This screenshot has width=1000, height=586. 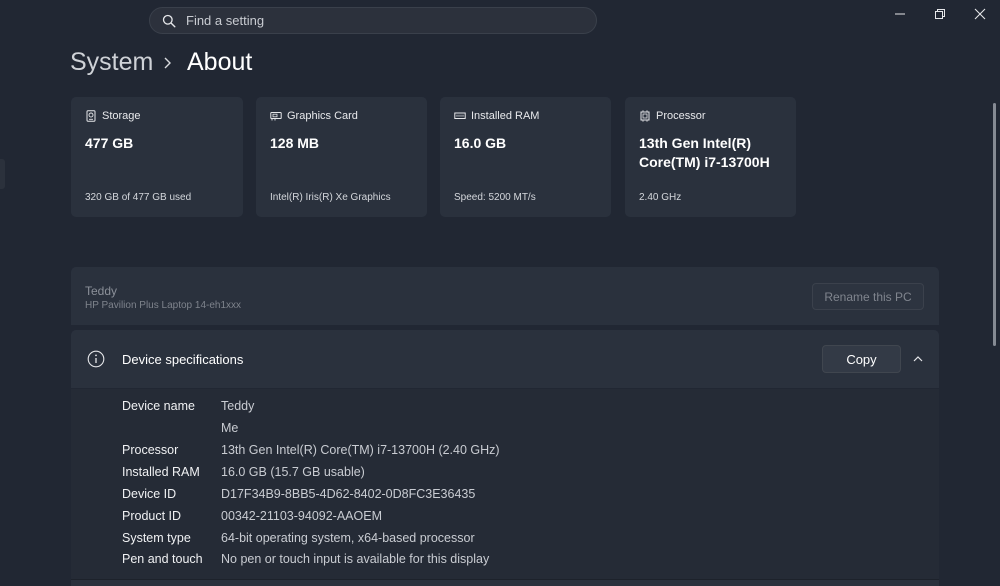 I want to click on minimize-button, so click(x=900, y=14).